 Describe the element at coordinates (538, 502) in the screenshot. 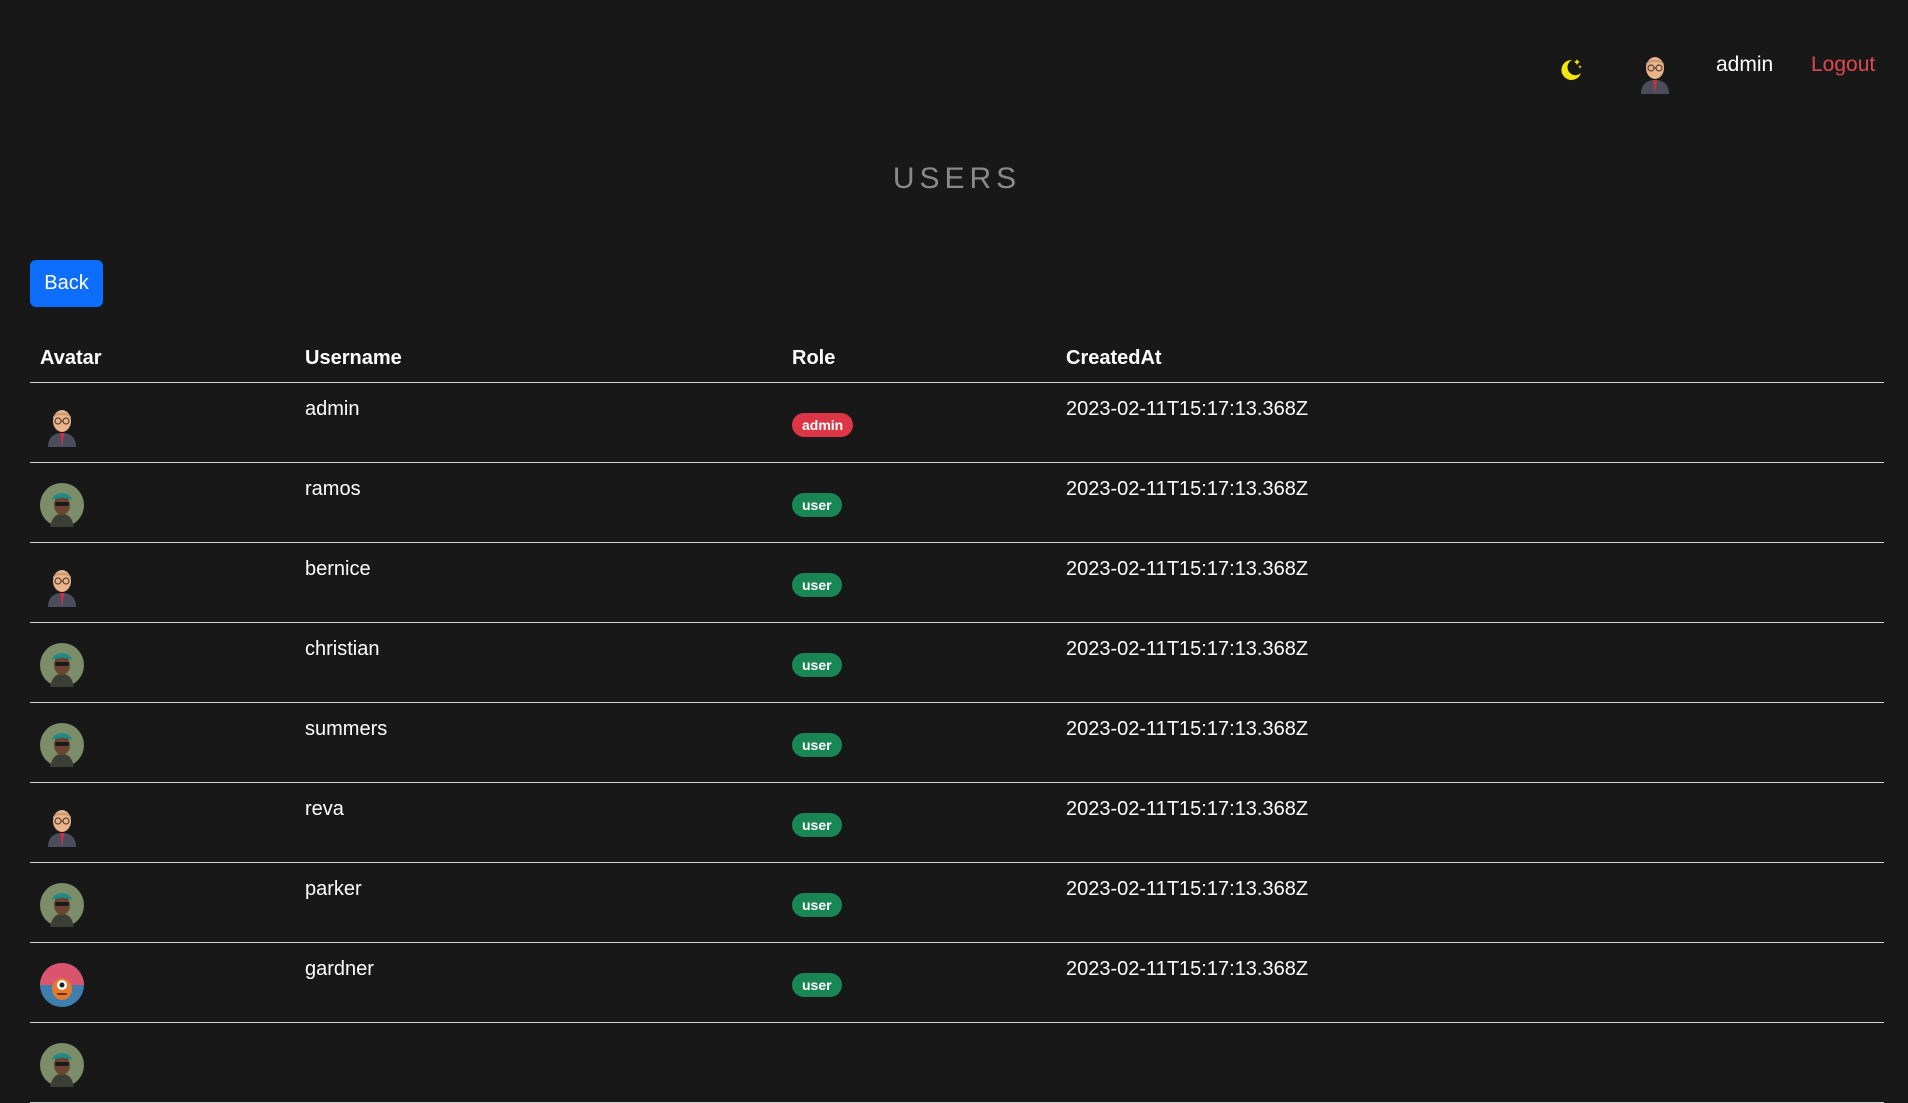

I see `username-cell: ramos` at that location.